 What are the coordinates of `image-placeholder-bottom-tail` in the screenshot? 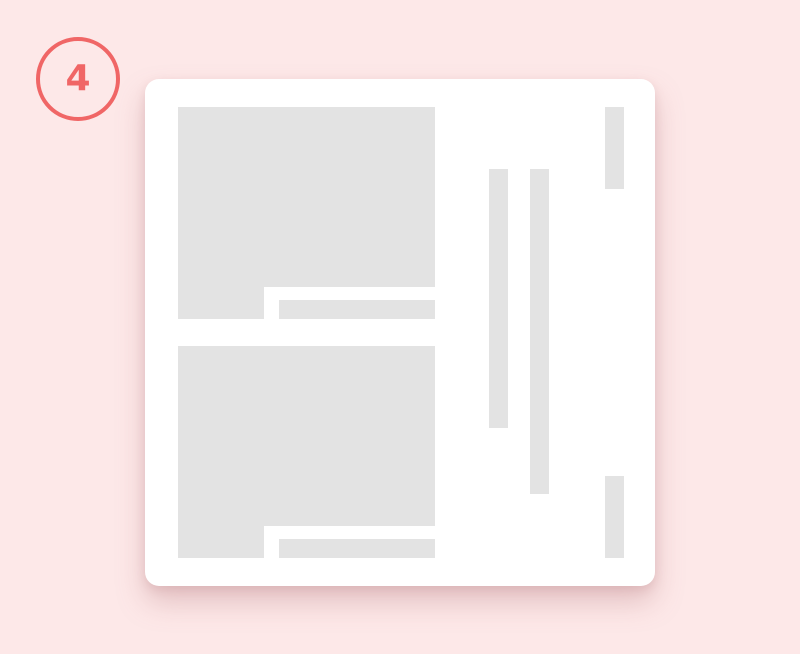 It's located at (221, 542).